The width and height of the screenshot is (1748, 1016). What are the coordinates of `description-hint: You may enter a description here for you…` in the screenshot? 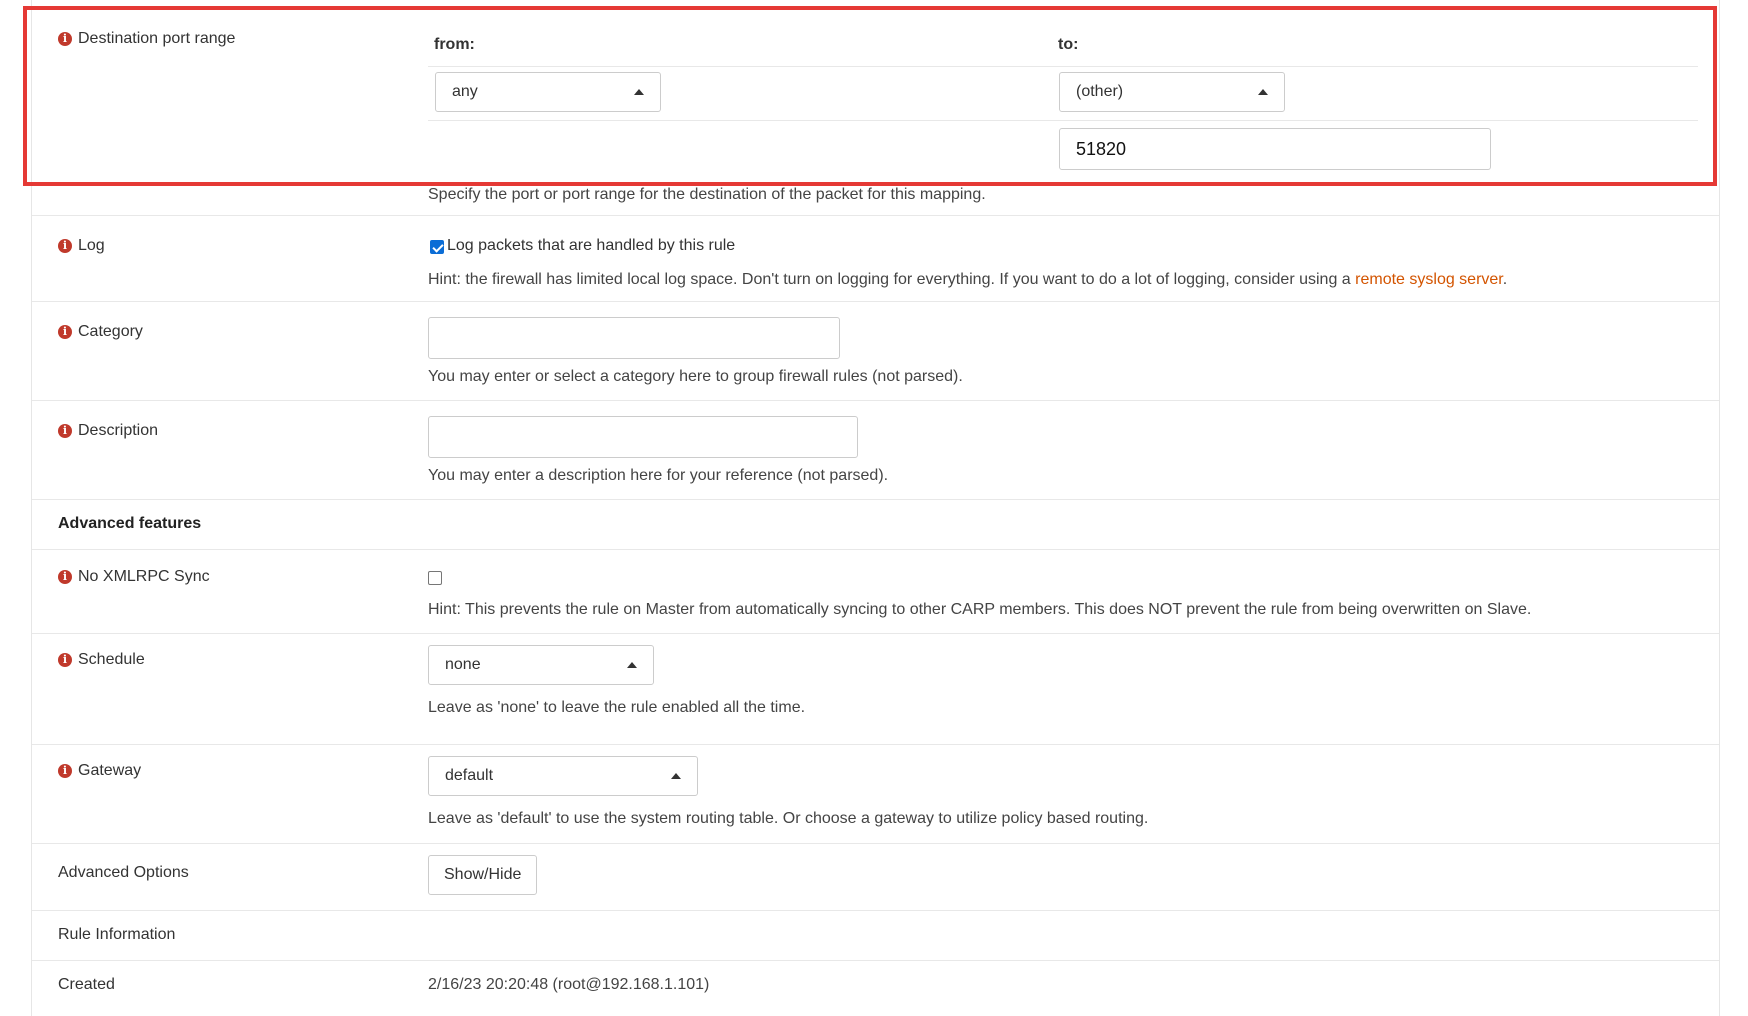 It's located at (658, 475).